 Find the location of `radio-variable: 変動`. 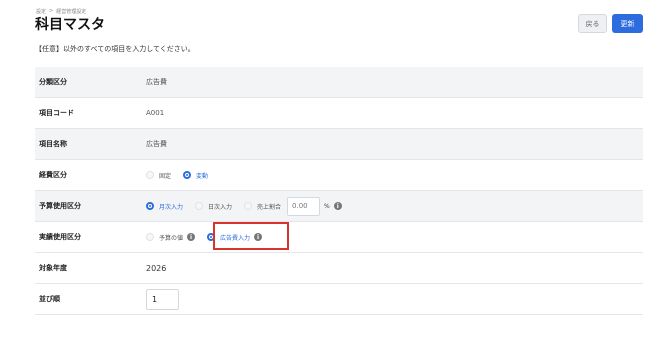

radio-variable: 変動 is located at coordinates (195, 175).